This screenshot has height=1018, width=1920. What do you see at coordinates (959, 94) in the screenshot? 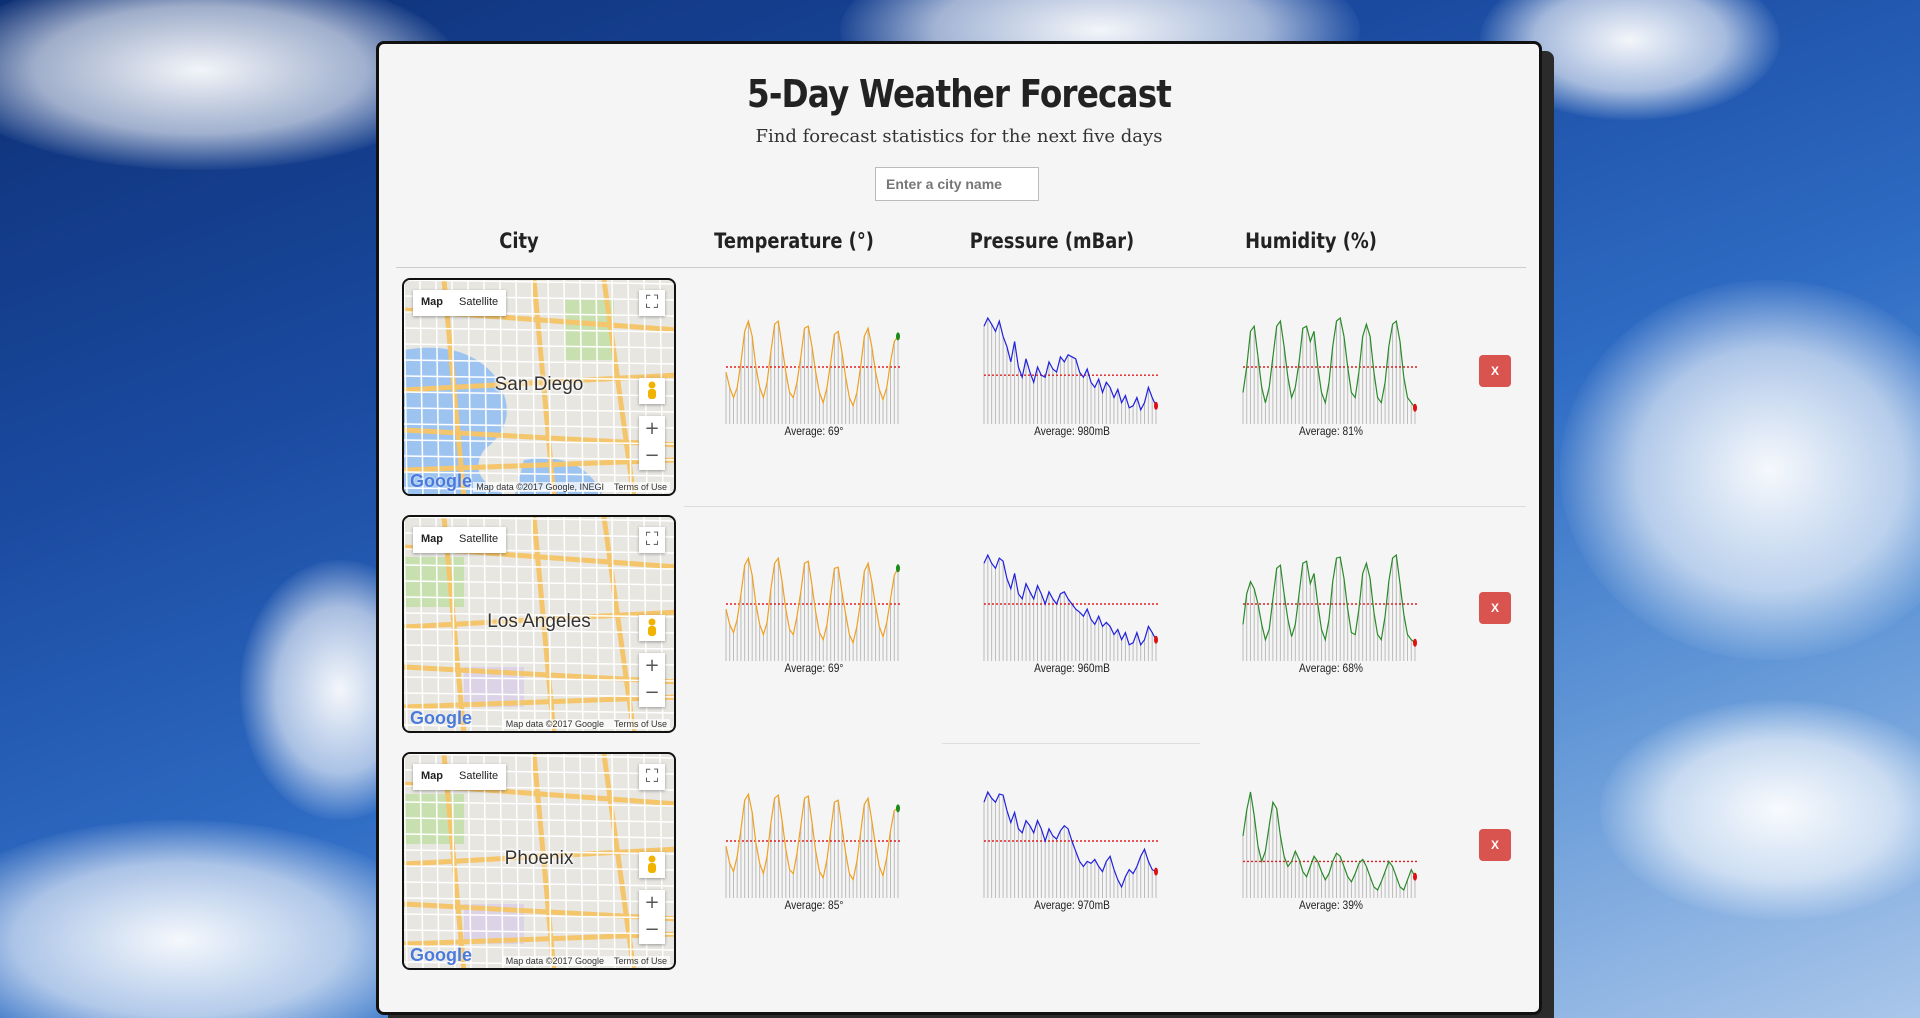
I see `page-title: 5-Day Weather Forecast` at bounding box center [959, 94].